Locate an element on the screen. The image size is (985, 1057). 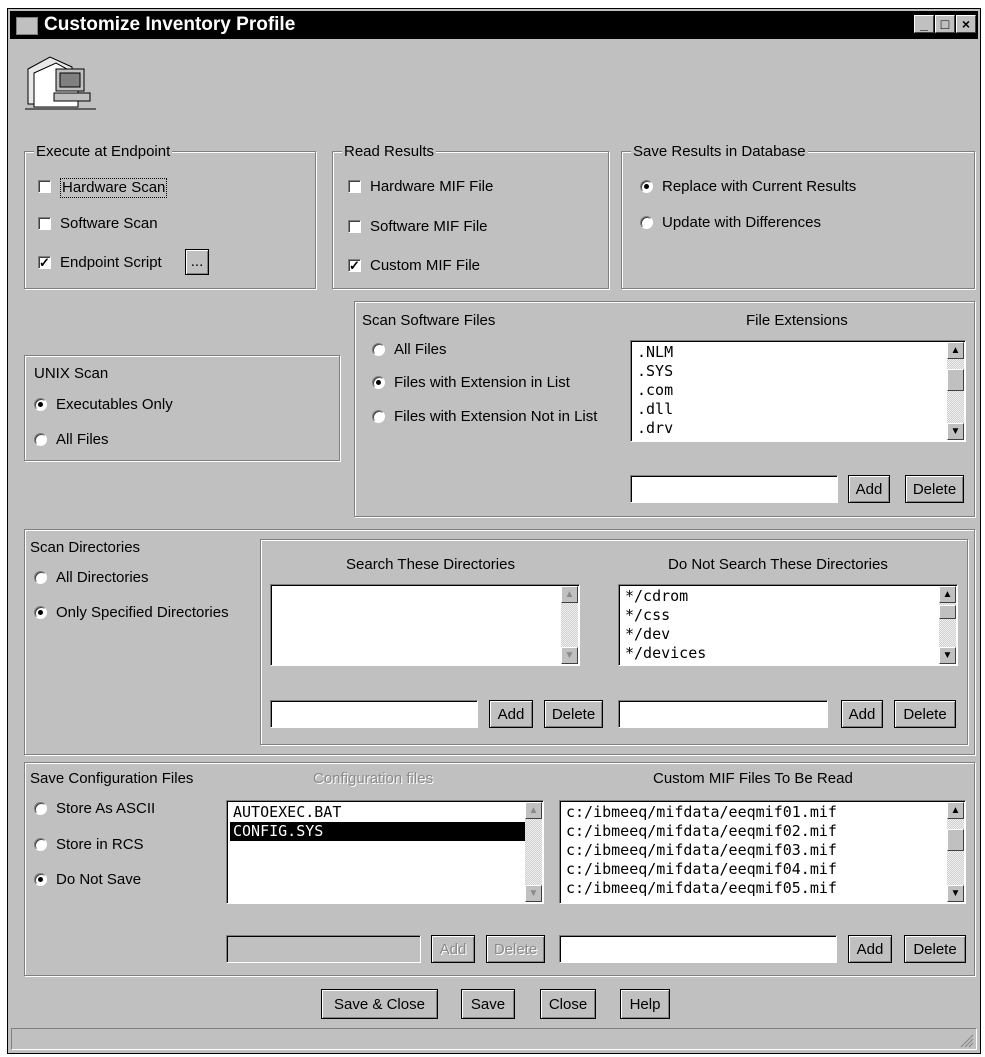
custom-mif-label: Custom MIF File is located at coordinates (425, 266).